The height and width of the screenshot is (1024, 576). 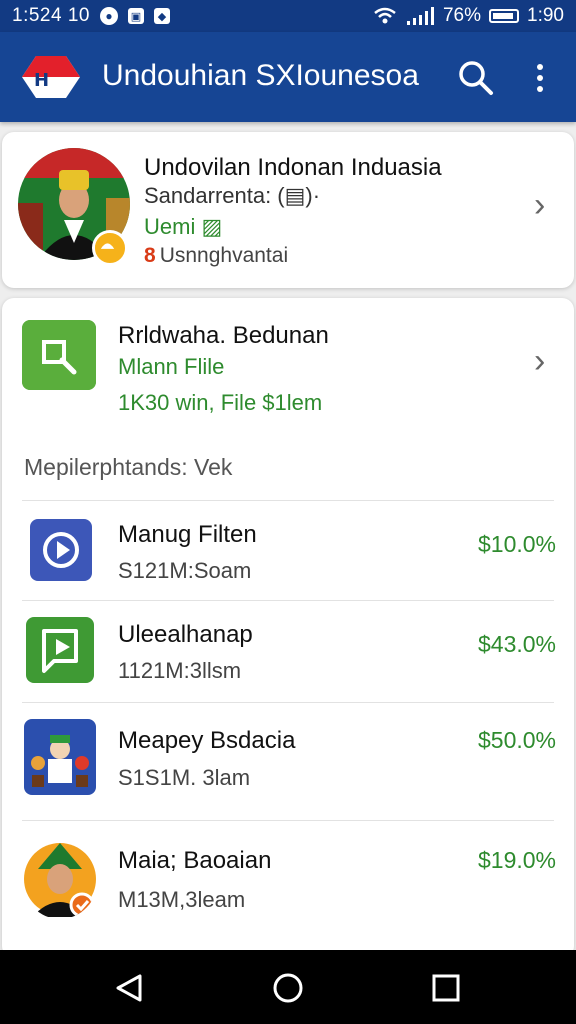 What do you see at coordinates (187, 534) in the screenshot?
I see `row-title: Manug Filten` at bounding box center [187, 534].